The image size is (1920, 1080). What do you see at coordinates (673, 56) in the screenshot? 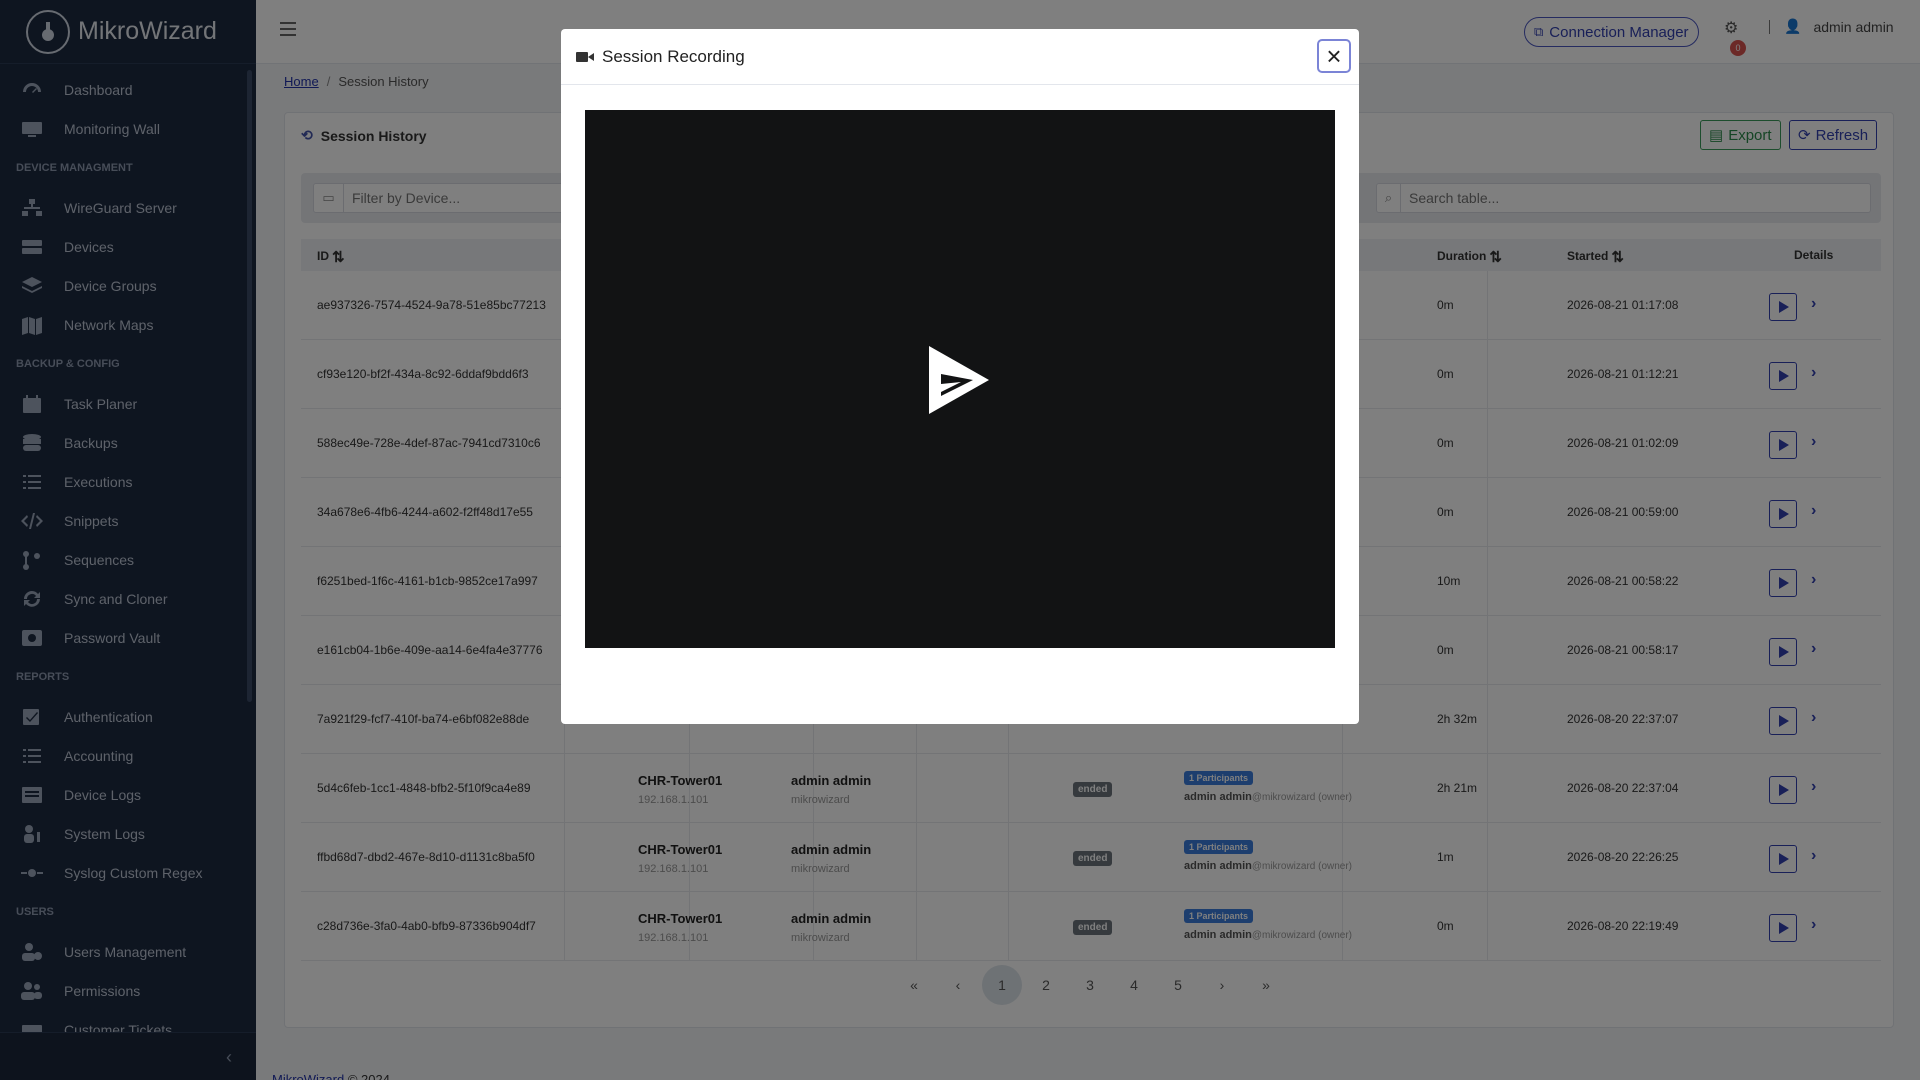
I see `modal-title-text: Session Recording` at bounding box center [673, 56].